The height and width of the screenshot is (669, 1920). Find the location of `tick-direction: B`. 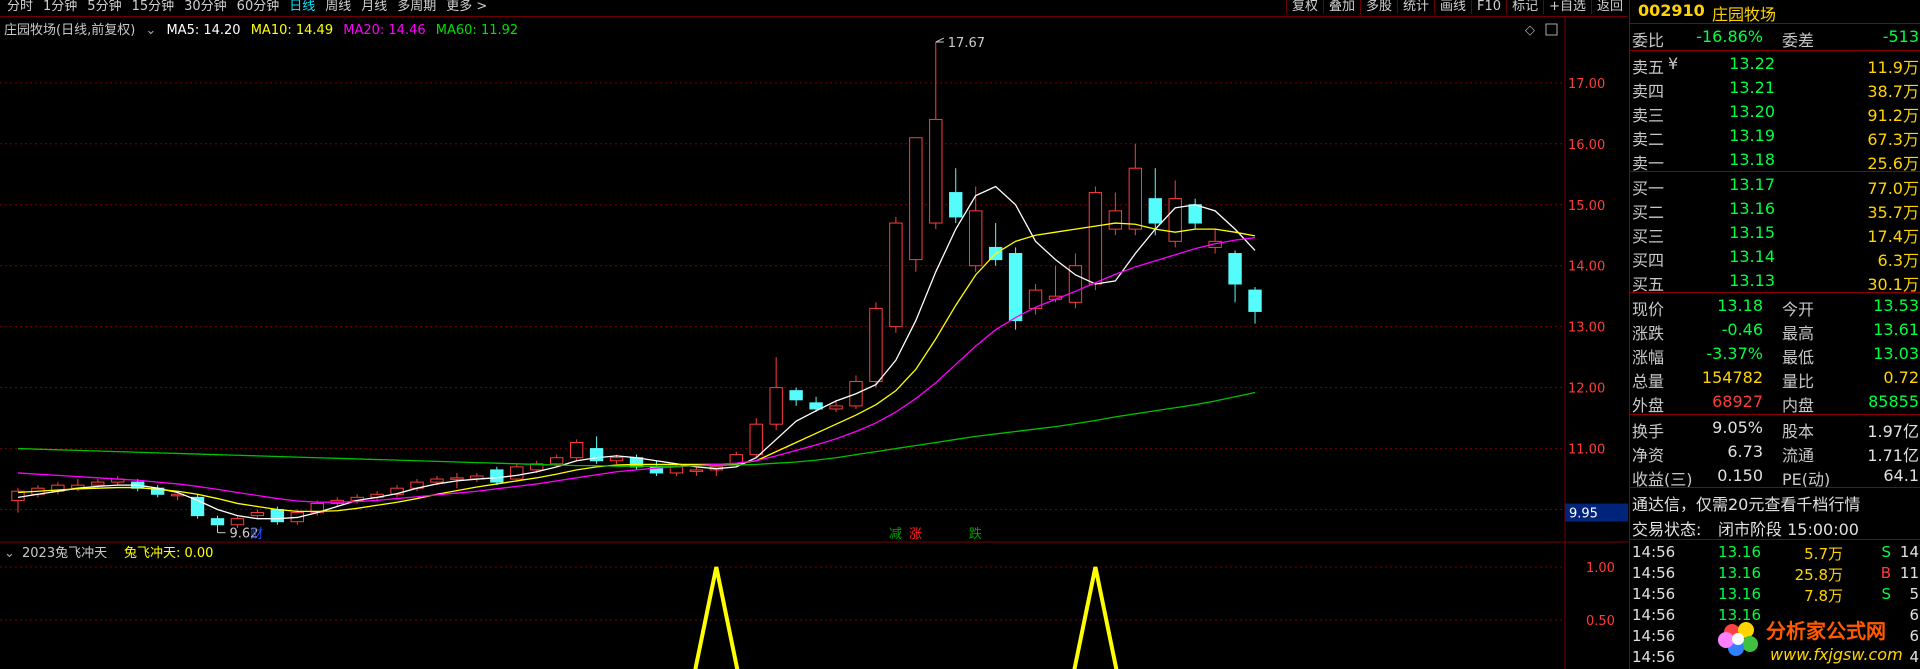

tick-direction: B is located at coordinates (1885, 573).